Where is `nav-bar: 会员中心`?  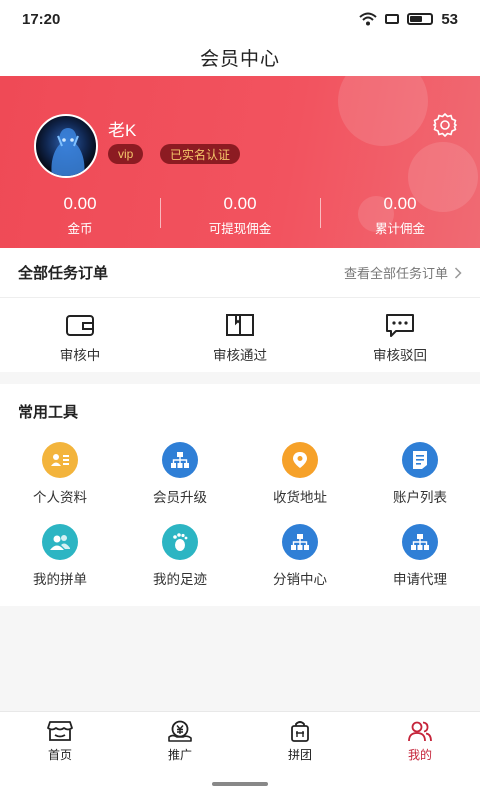
nav-bar: 会员中心 is located at coordinates (240, 57).